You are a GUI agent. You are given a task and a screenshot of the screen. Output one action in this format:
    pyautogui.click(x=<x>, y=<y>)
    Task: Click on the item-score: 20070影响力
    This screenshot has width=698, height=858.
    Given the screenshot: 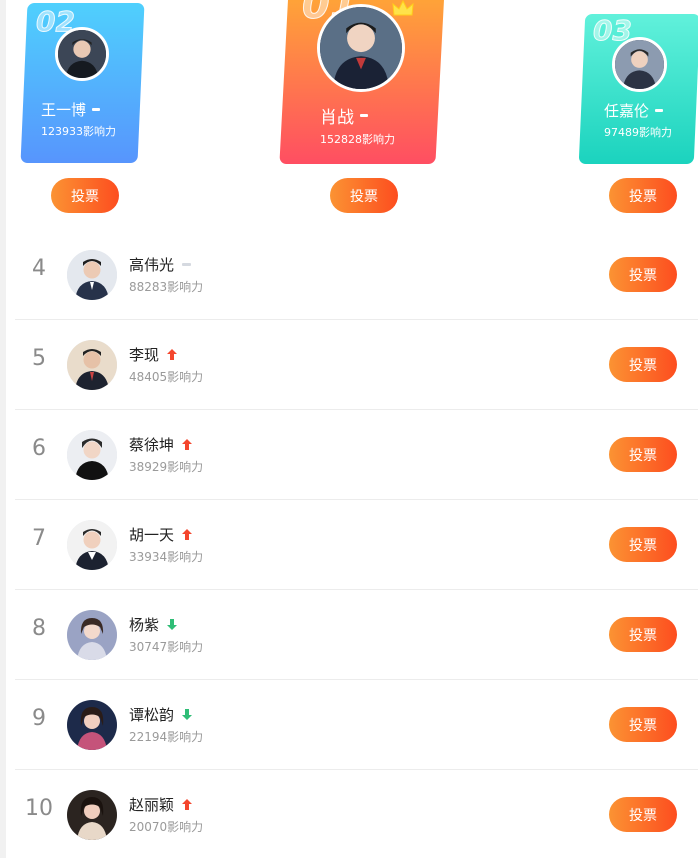 What is the action you would take?
    pyautogui.click(x=166, y=827)
    